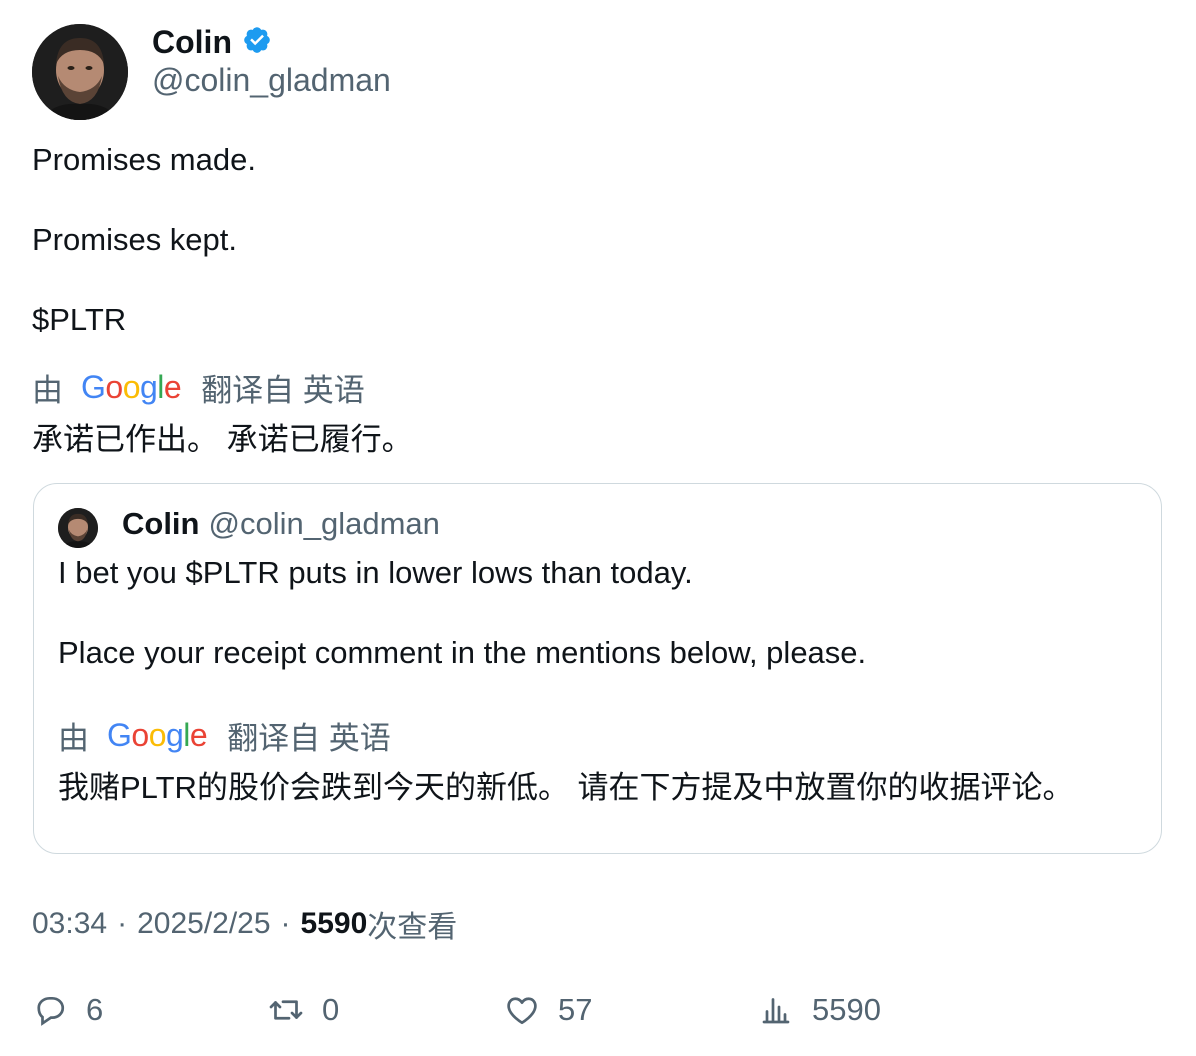 Image resolution: width=1196 pixels, height=1056 pixels. I want to click on views-label: 次查看, so click(412, 927).